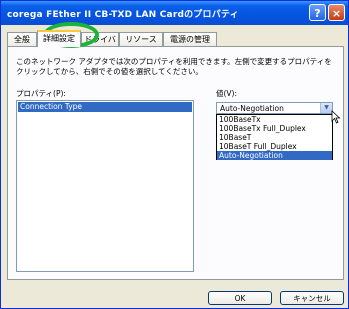  What do you see at coordinates (274, 146) in the screenshot?
I see `dropdown-option: 10BaseT Full_Duplex` at bounding box center [274, 146].